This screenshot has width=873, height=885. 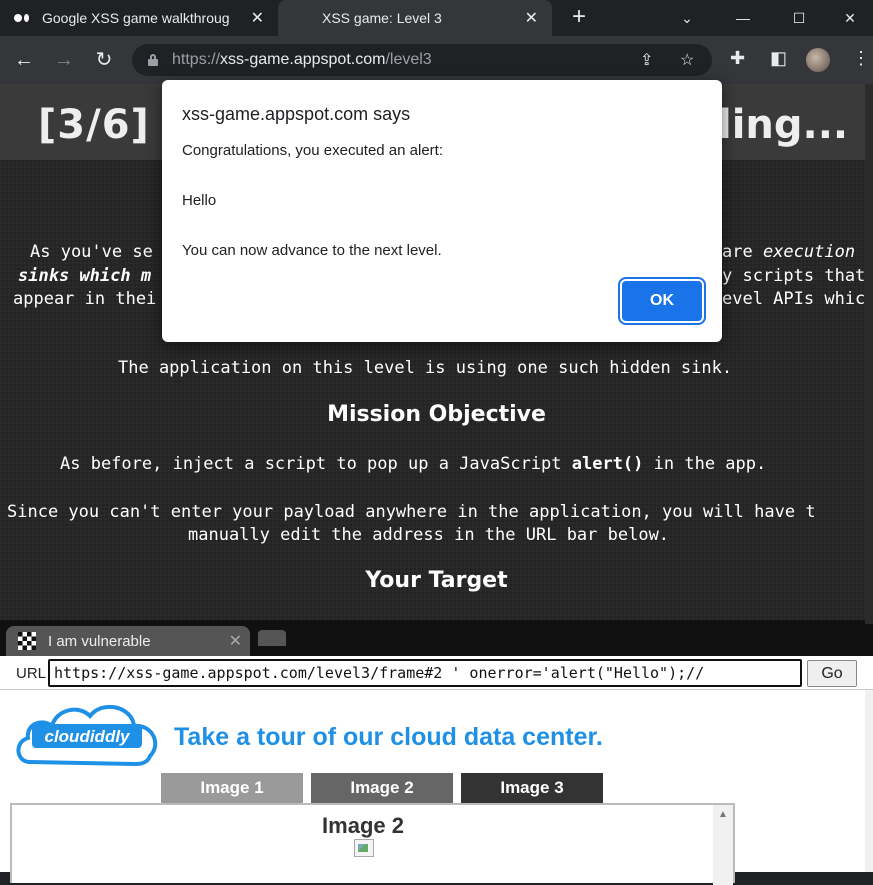 What do you see at coordinates (436, 414) in the screenshot?
I see `mission-heading: Mission Objective` at bounding box center [436, 414].